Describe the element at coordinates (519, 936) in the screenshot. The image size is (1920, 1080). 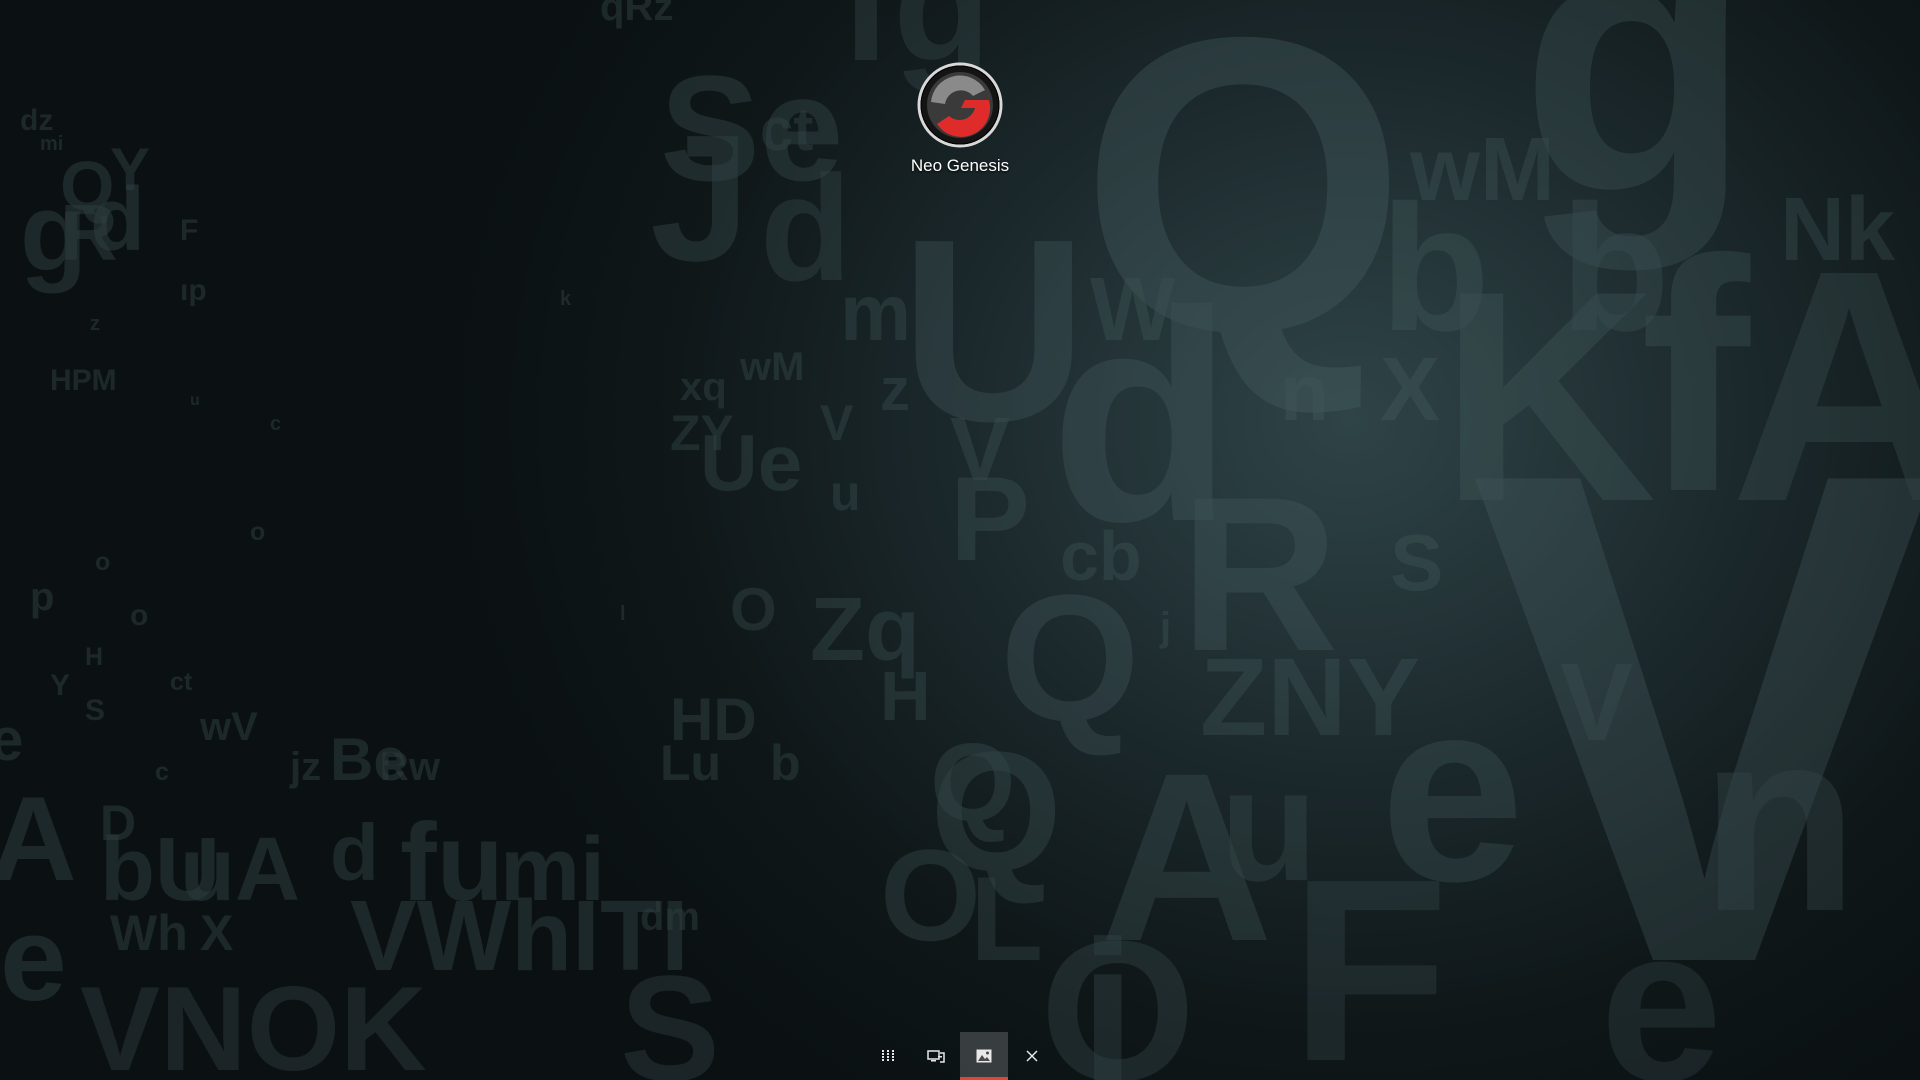
I see `svg-text: VWhITI` at that location.